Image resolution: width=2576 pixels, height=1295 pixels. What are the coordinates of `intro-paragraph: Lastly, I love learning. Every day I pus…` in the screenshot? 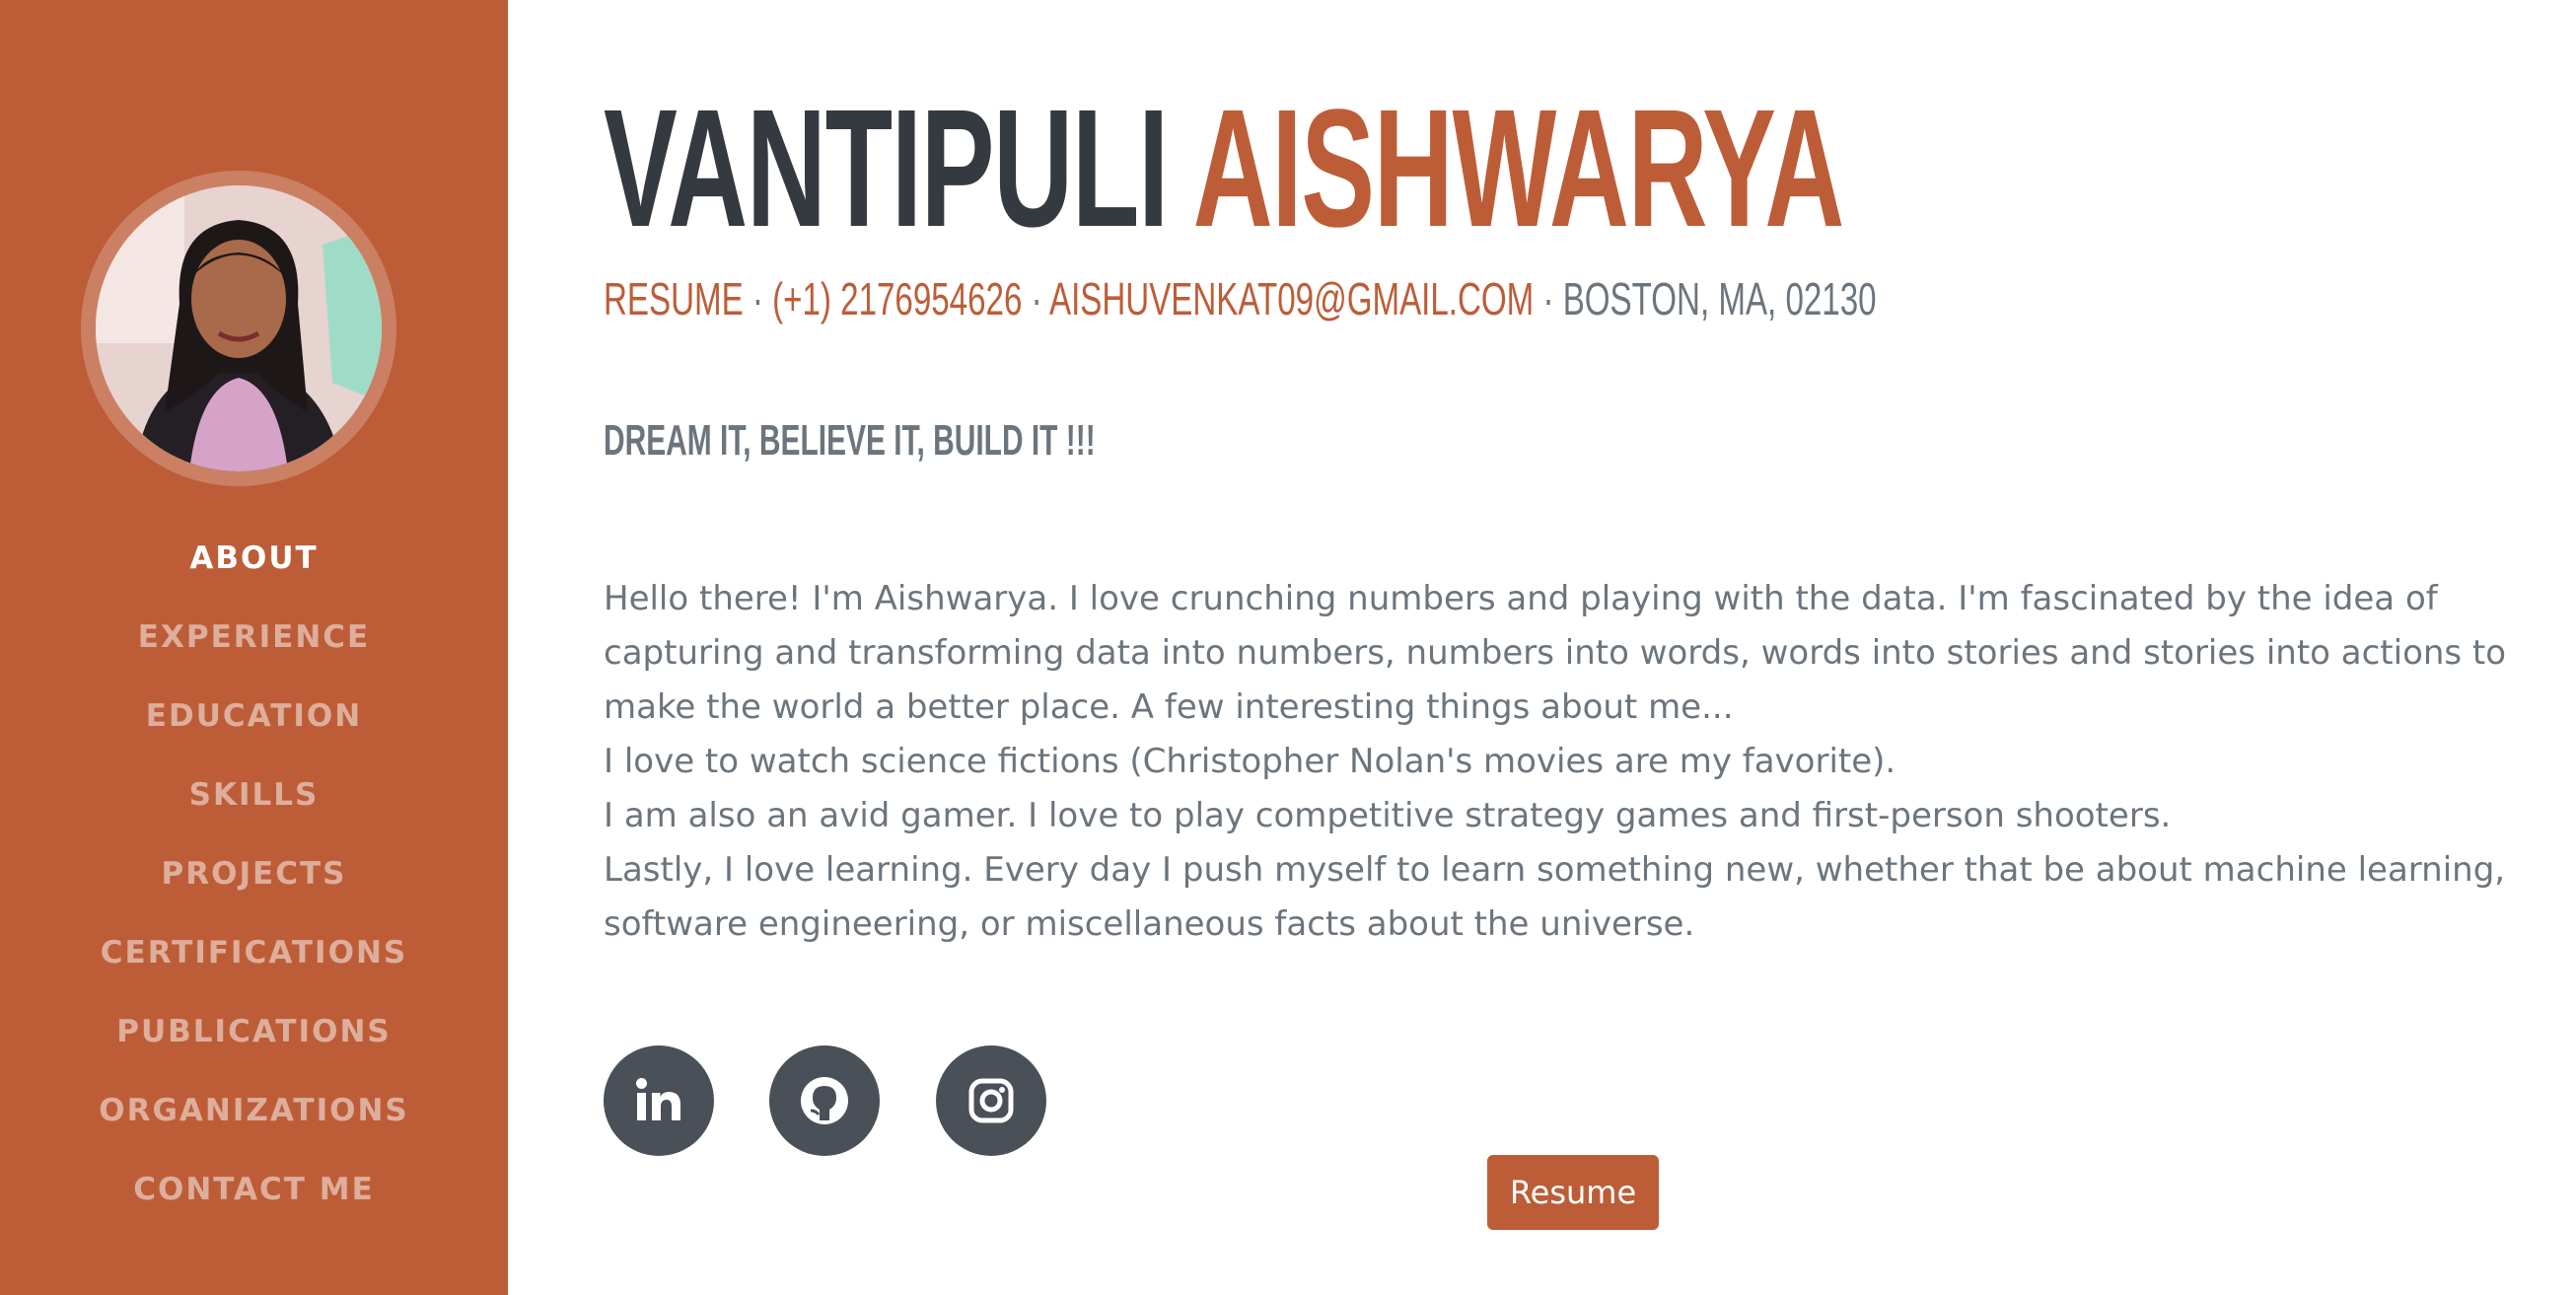 It's located at (1555, 897).